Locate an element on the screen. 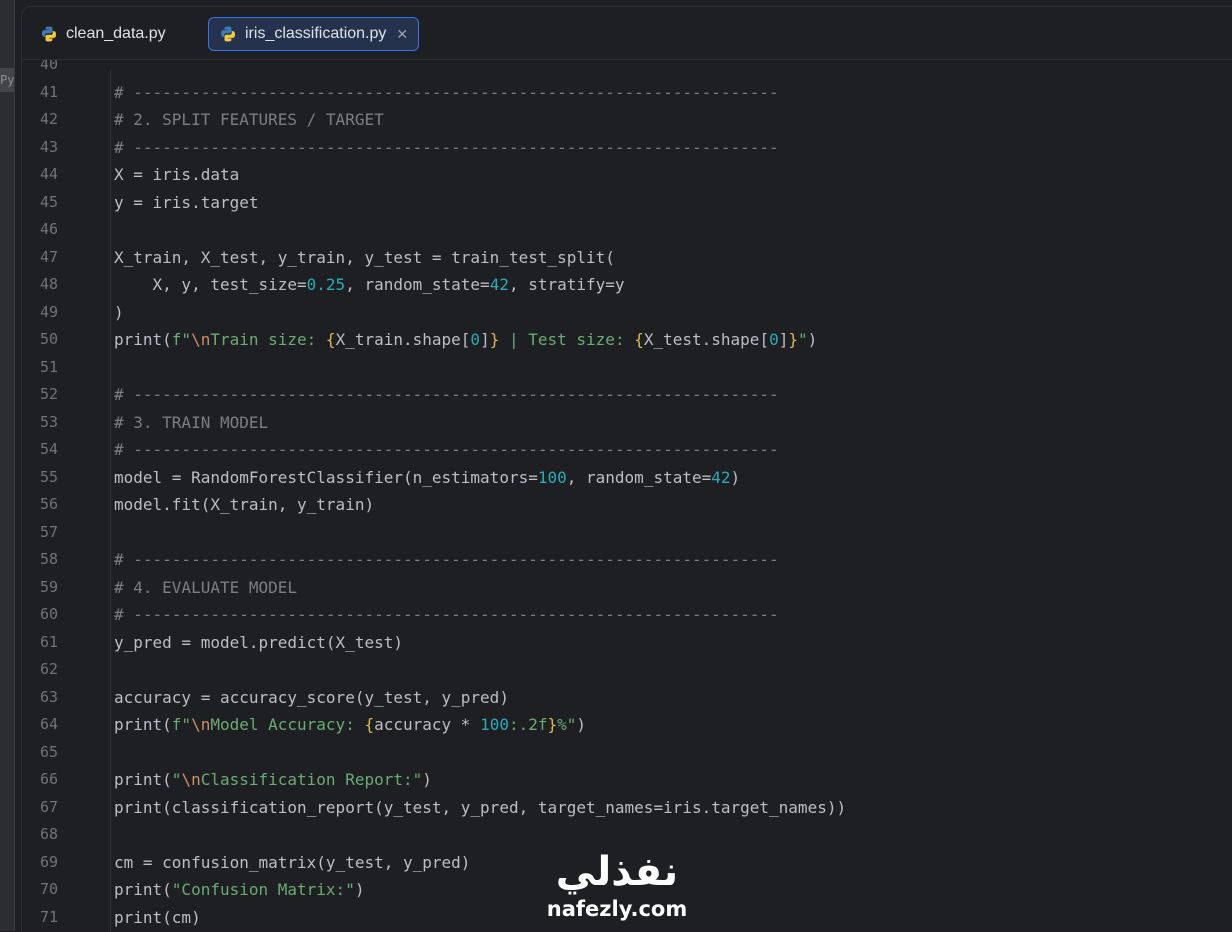 This screenshot has height=932, width=1232. code-line: 46 is located at coordinates (627, 230).